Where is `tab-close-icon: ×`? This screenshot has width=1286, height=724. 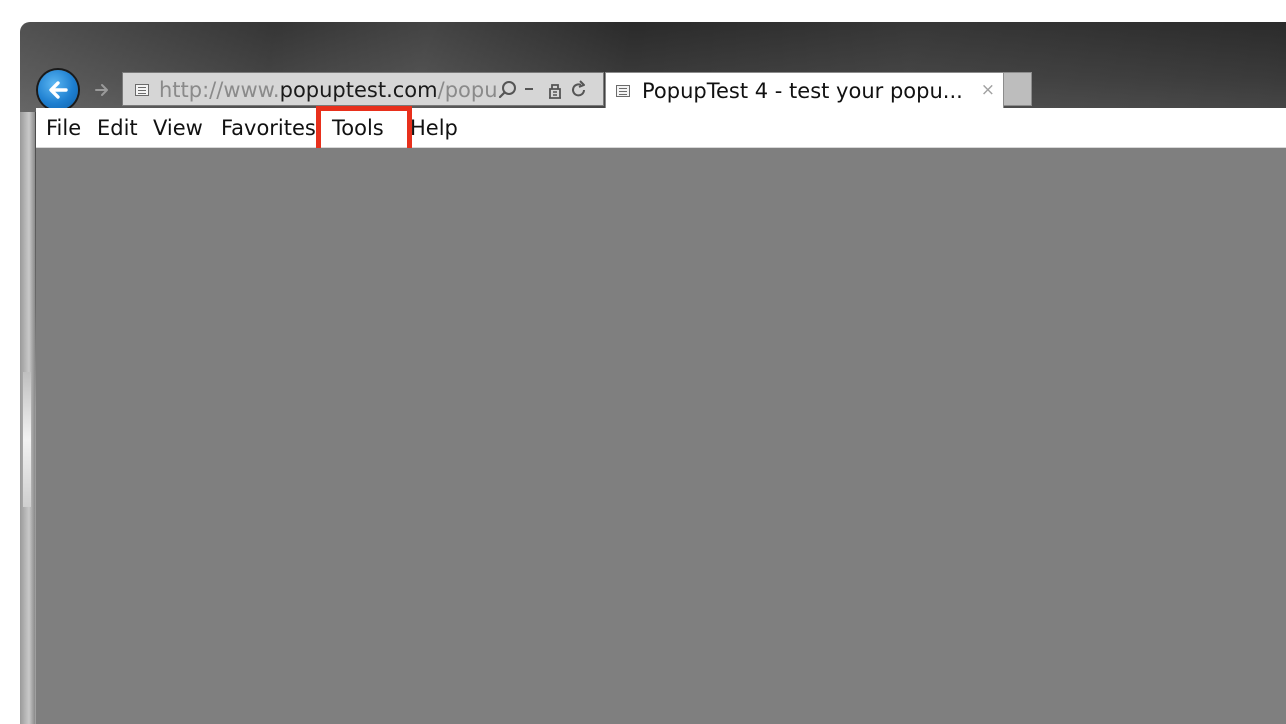
tab-close-icon: × is located at coordinates (988, 90).